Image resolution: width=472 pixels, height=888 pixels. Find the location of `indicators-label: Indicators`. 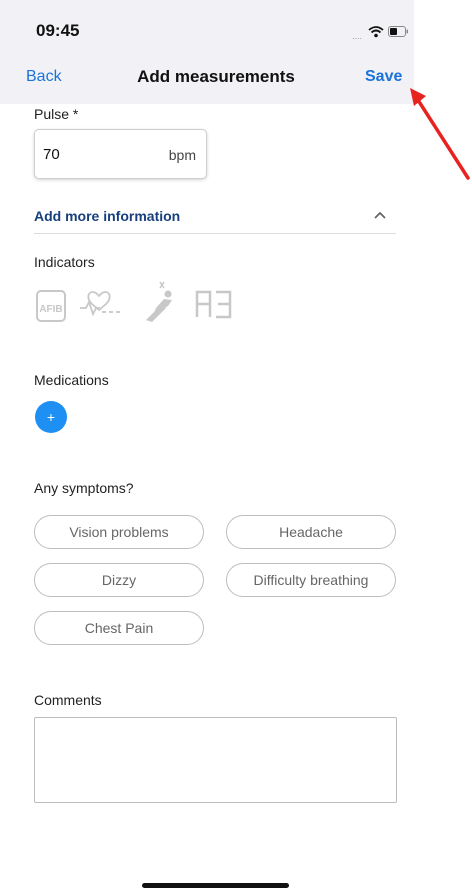

indicators-label: Indicators is located at coordinates (64, 262).